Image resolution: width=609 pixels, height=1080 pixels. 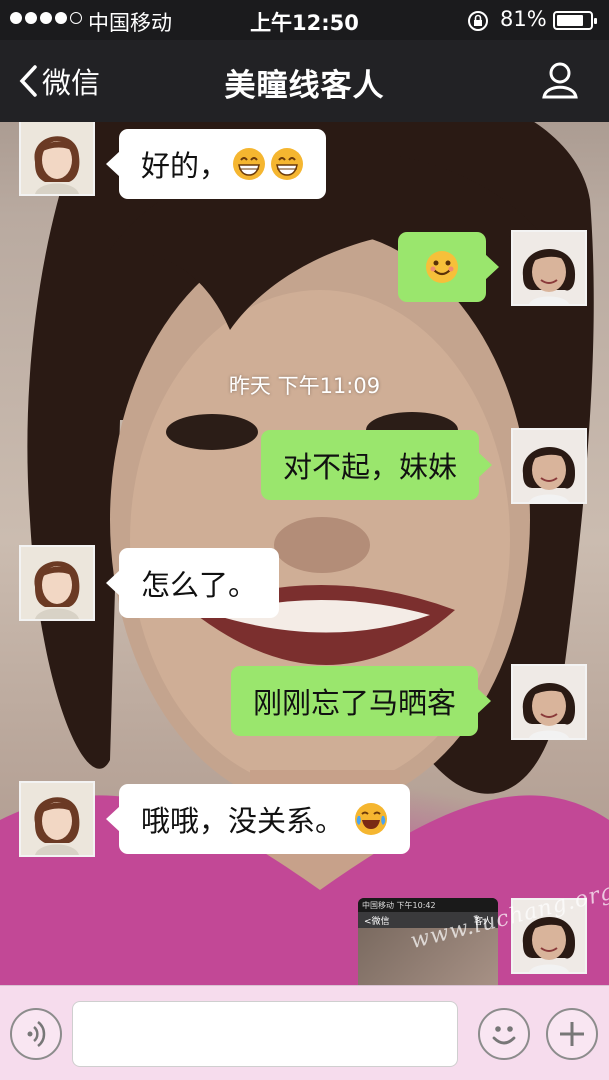 I want to click on message-text: 好的，, so click(x=185, y=166).